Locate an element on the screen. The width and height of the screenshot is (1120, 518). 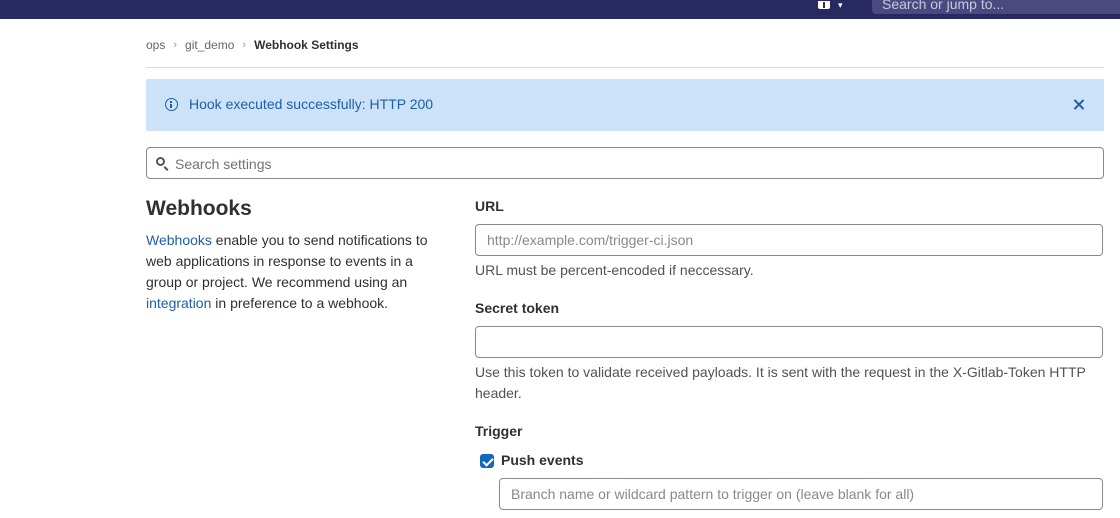
chevron-down-icon: ▾ is located at coordinates (840, 5).